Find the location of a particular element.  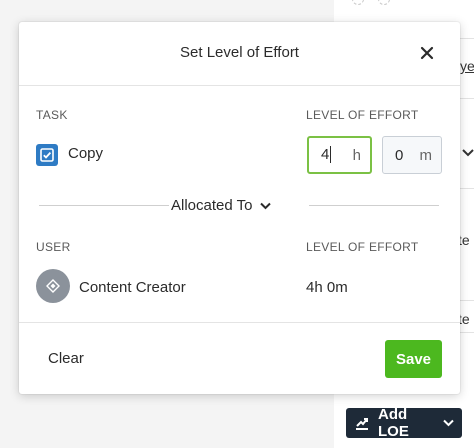

avatar is located at coordinates (53, 286).